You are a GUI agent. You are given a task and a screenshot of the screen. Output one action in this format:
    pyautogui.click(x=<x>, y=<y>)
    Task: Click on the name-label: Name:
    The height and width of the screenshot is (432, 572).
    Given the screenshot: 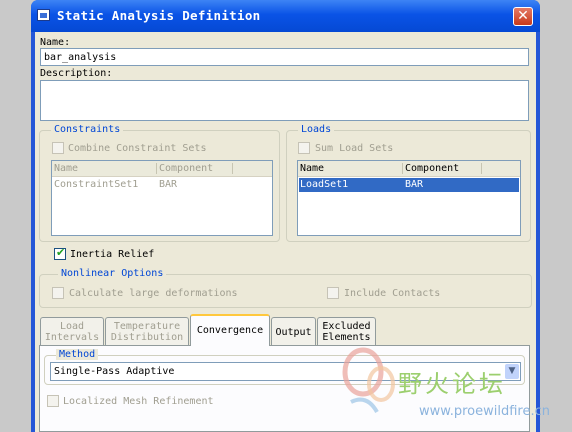 What is the action you would take?
    pyautogui.click(x=55, y=42)
    